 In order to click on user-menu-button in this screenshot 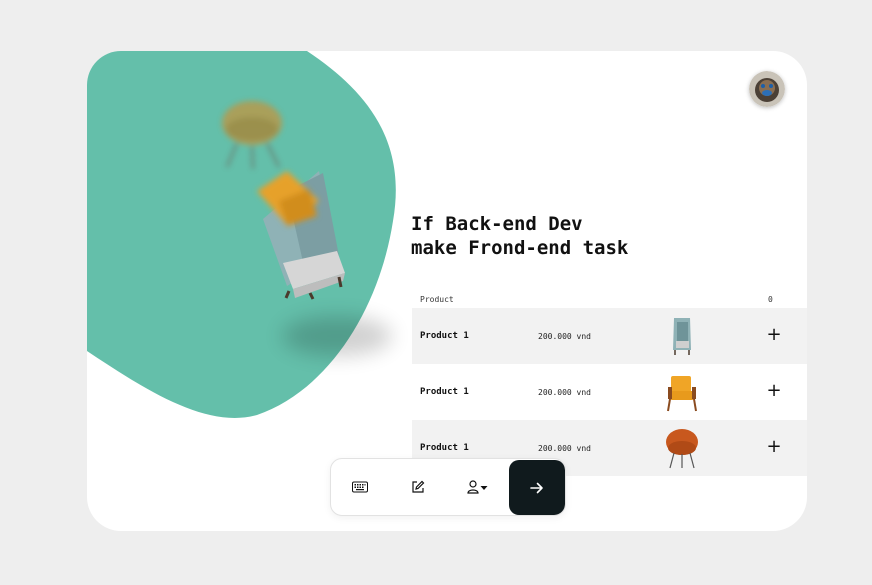, I will do `click(478, 487)`.